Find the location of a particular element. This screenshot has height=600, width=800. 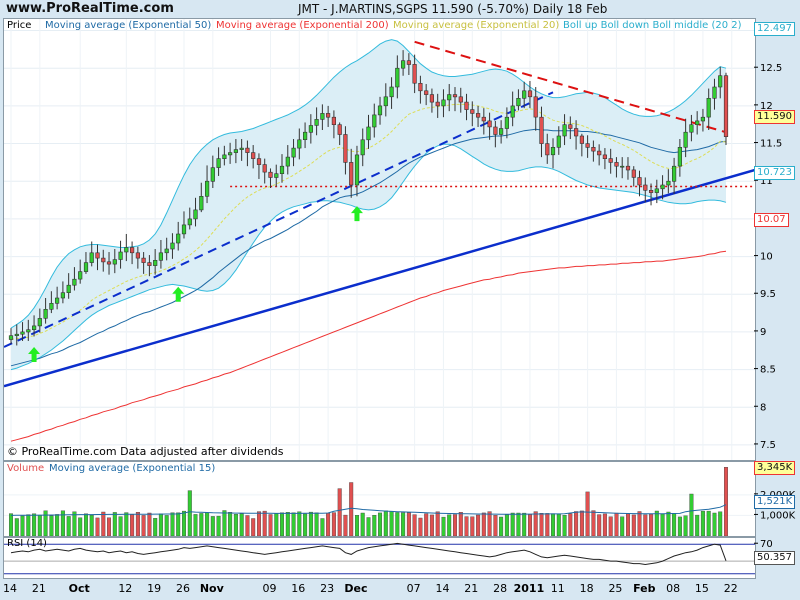

x-axis-label: Nov is located at coordinates (211, 588).